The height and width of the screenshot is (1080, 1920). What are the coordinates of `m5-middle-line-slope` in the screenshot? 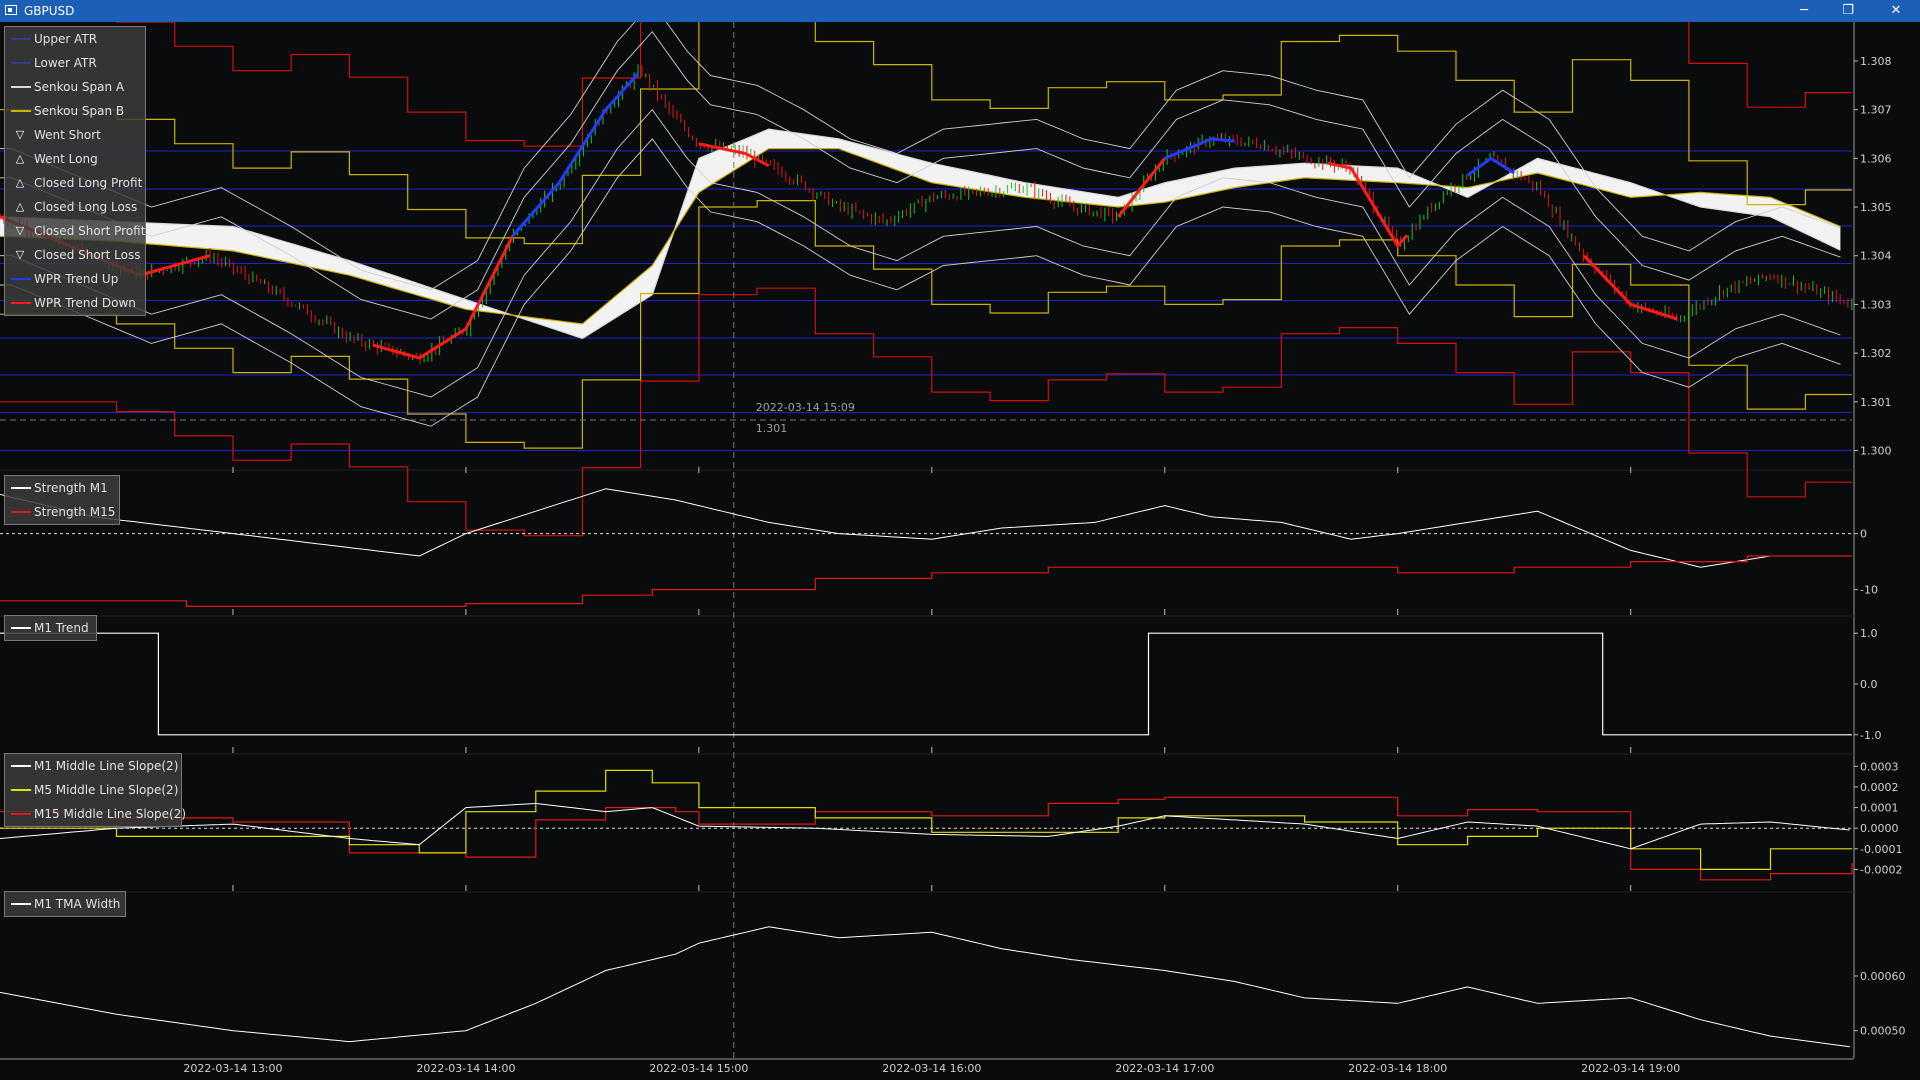 It's located at (926, 819).